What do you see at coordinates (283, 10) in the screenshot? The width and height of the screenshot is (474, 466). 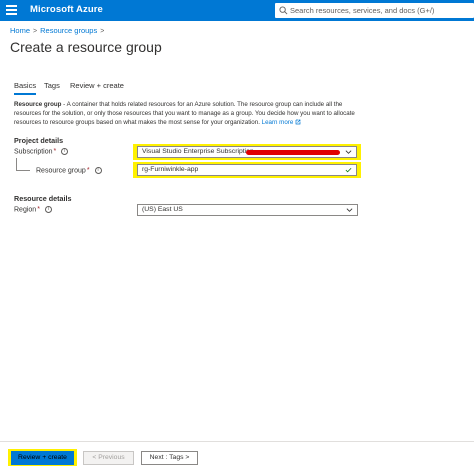 I see `search-icon` at bounding box center [283, 10].